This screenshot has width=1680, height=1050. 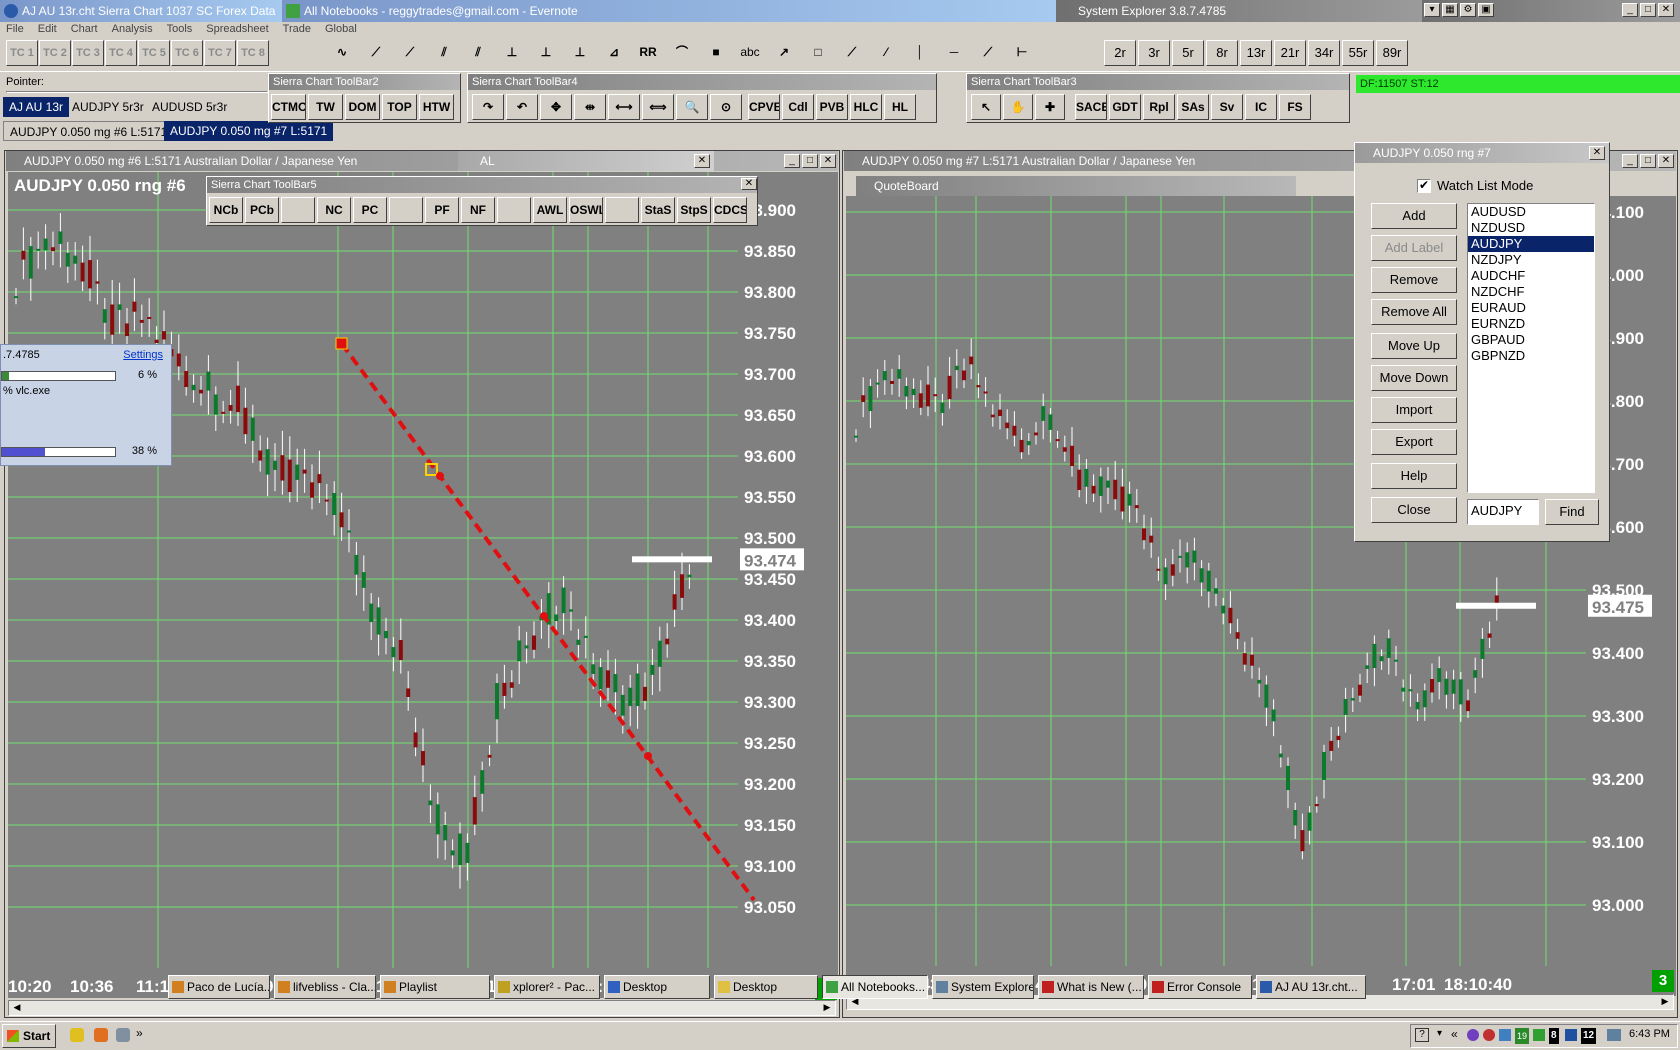 I want to click on taskbar-button: Error Console, so click(x=1200, y=987).